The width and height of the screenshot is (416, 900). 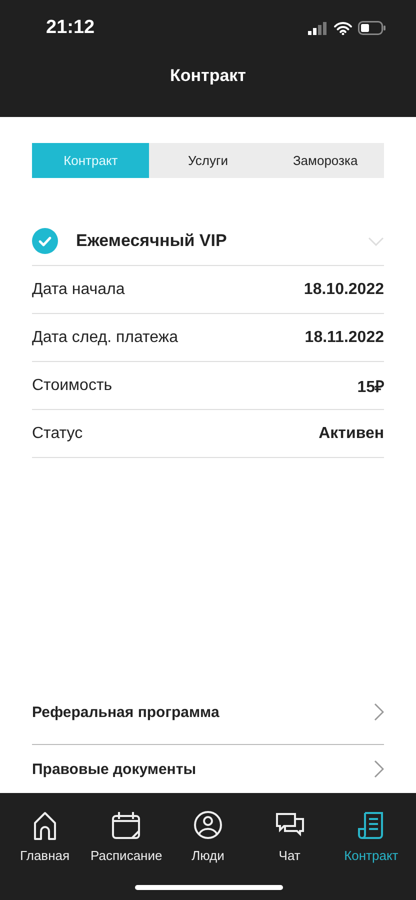 I want to click on segment-tab: Услуги, so click(x=208, y=160).